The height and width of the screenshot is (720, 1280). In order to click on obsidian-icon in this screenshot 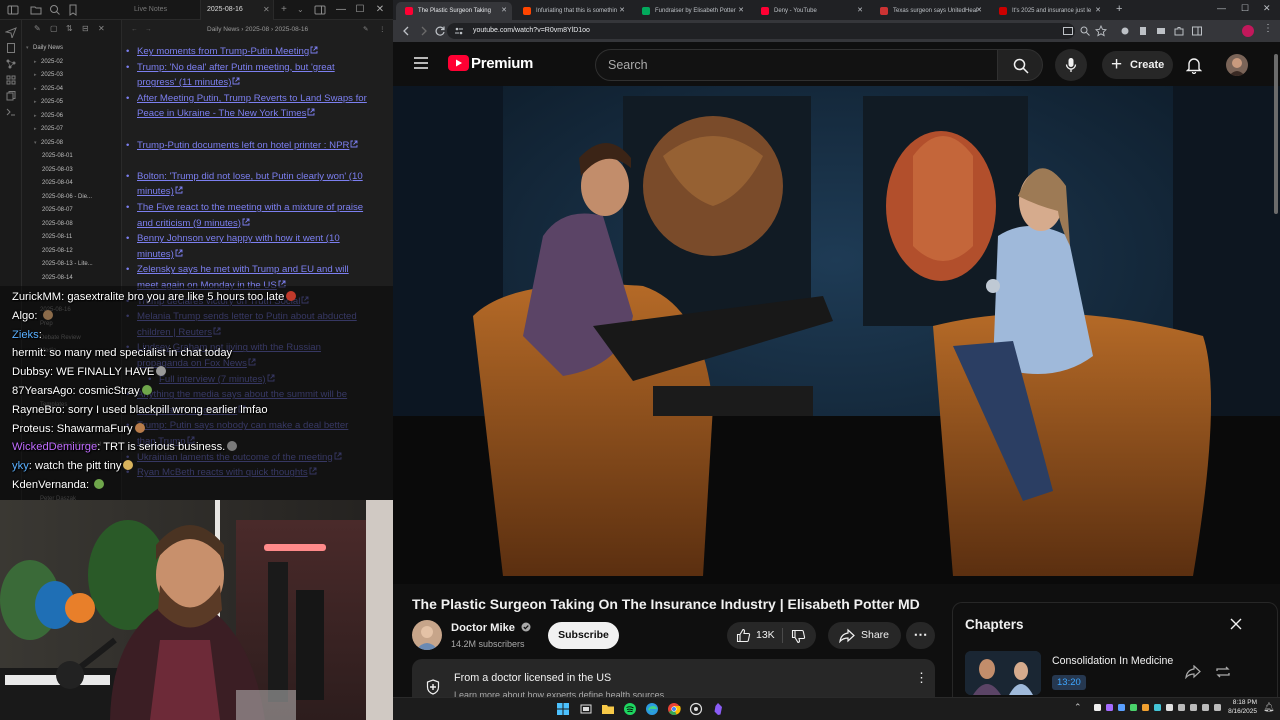, I will do `click(718, 709)`.